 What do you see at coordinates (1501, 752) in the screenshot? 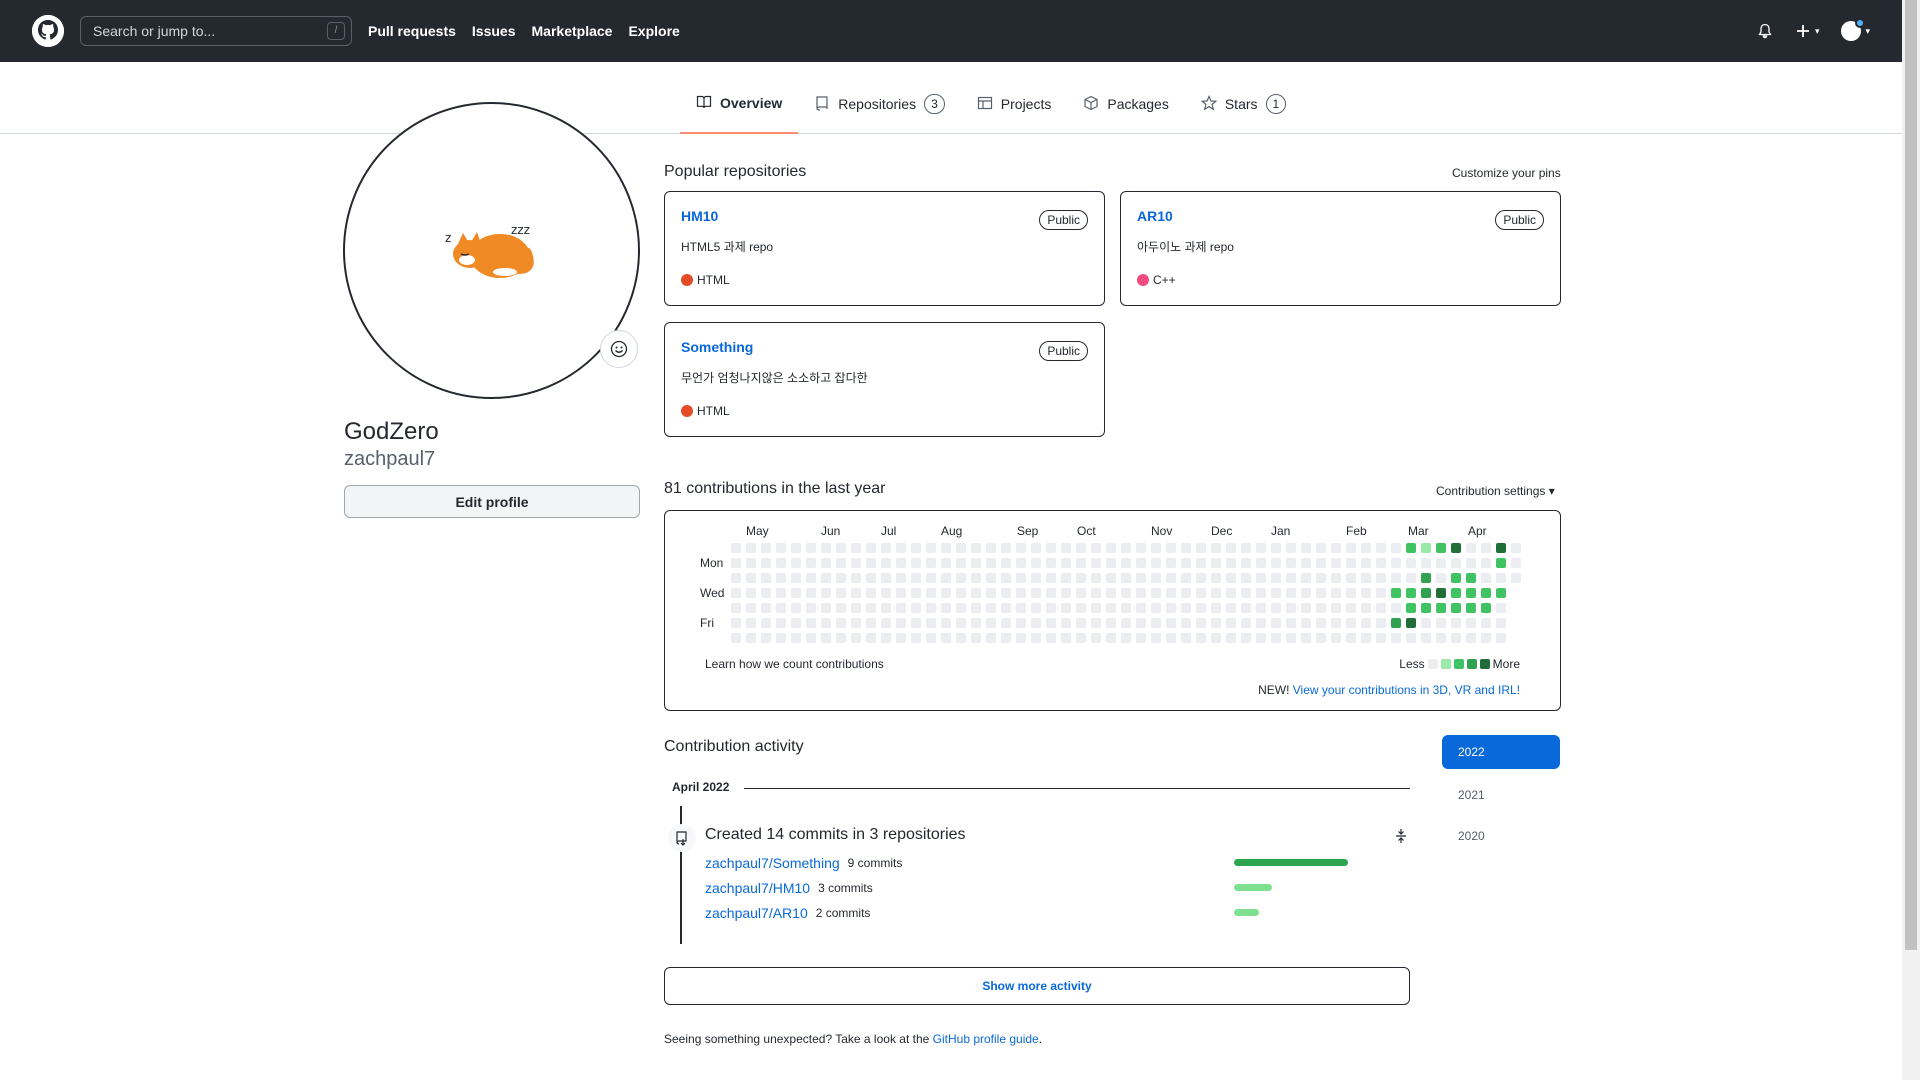
I see `year-2022-button: 2022` at bounding box center [1501, 752].